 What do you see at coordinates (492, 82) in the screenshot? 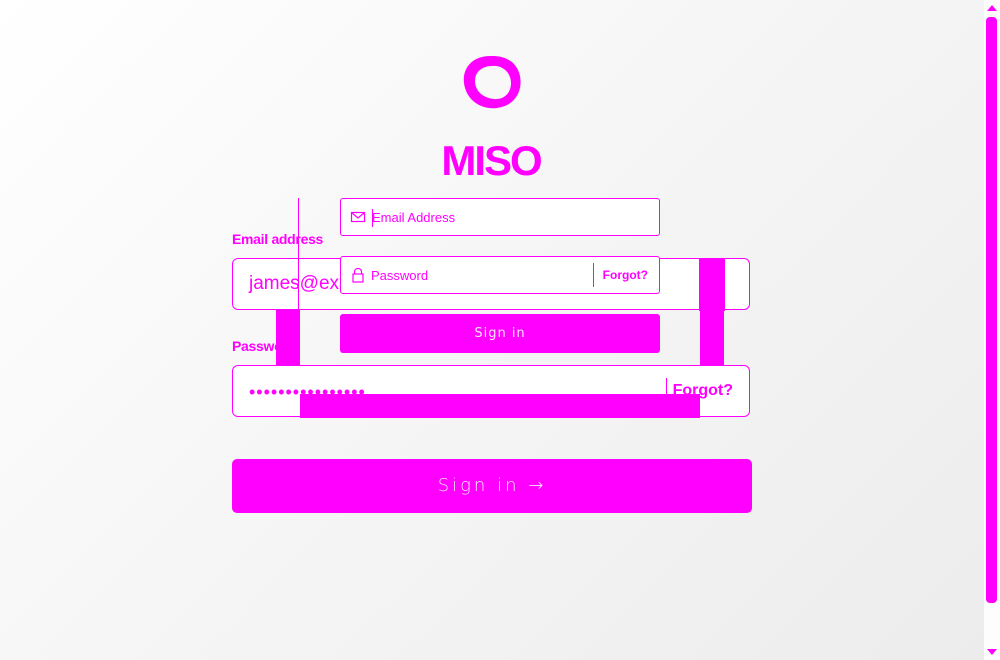
I see `miso-logo-icon` at bounding box center [492, 82].